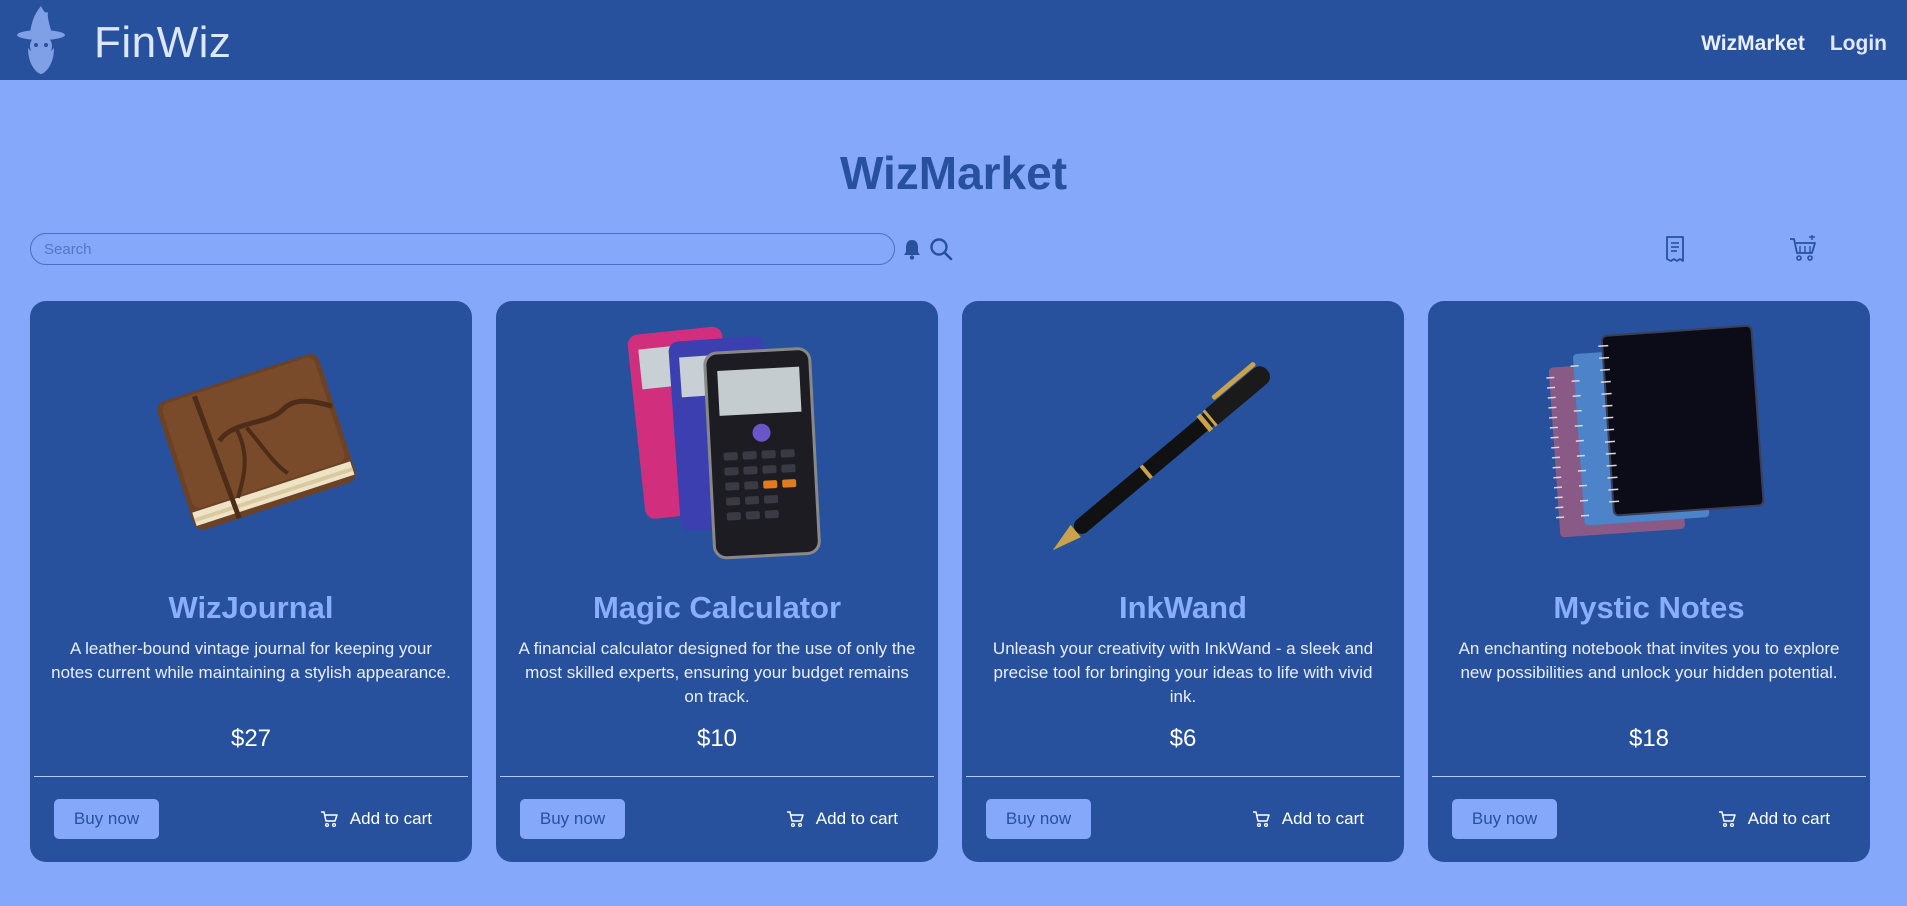 The height and width of the screenshot is (906, 1907). I want to click on product-title: Magic Calculator, so click(717, 607).